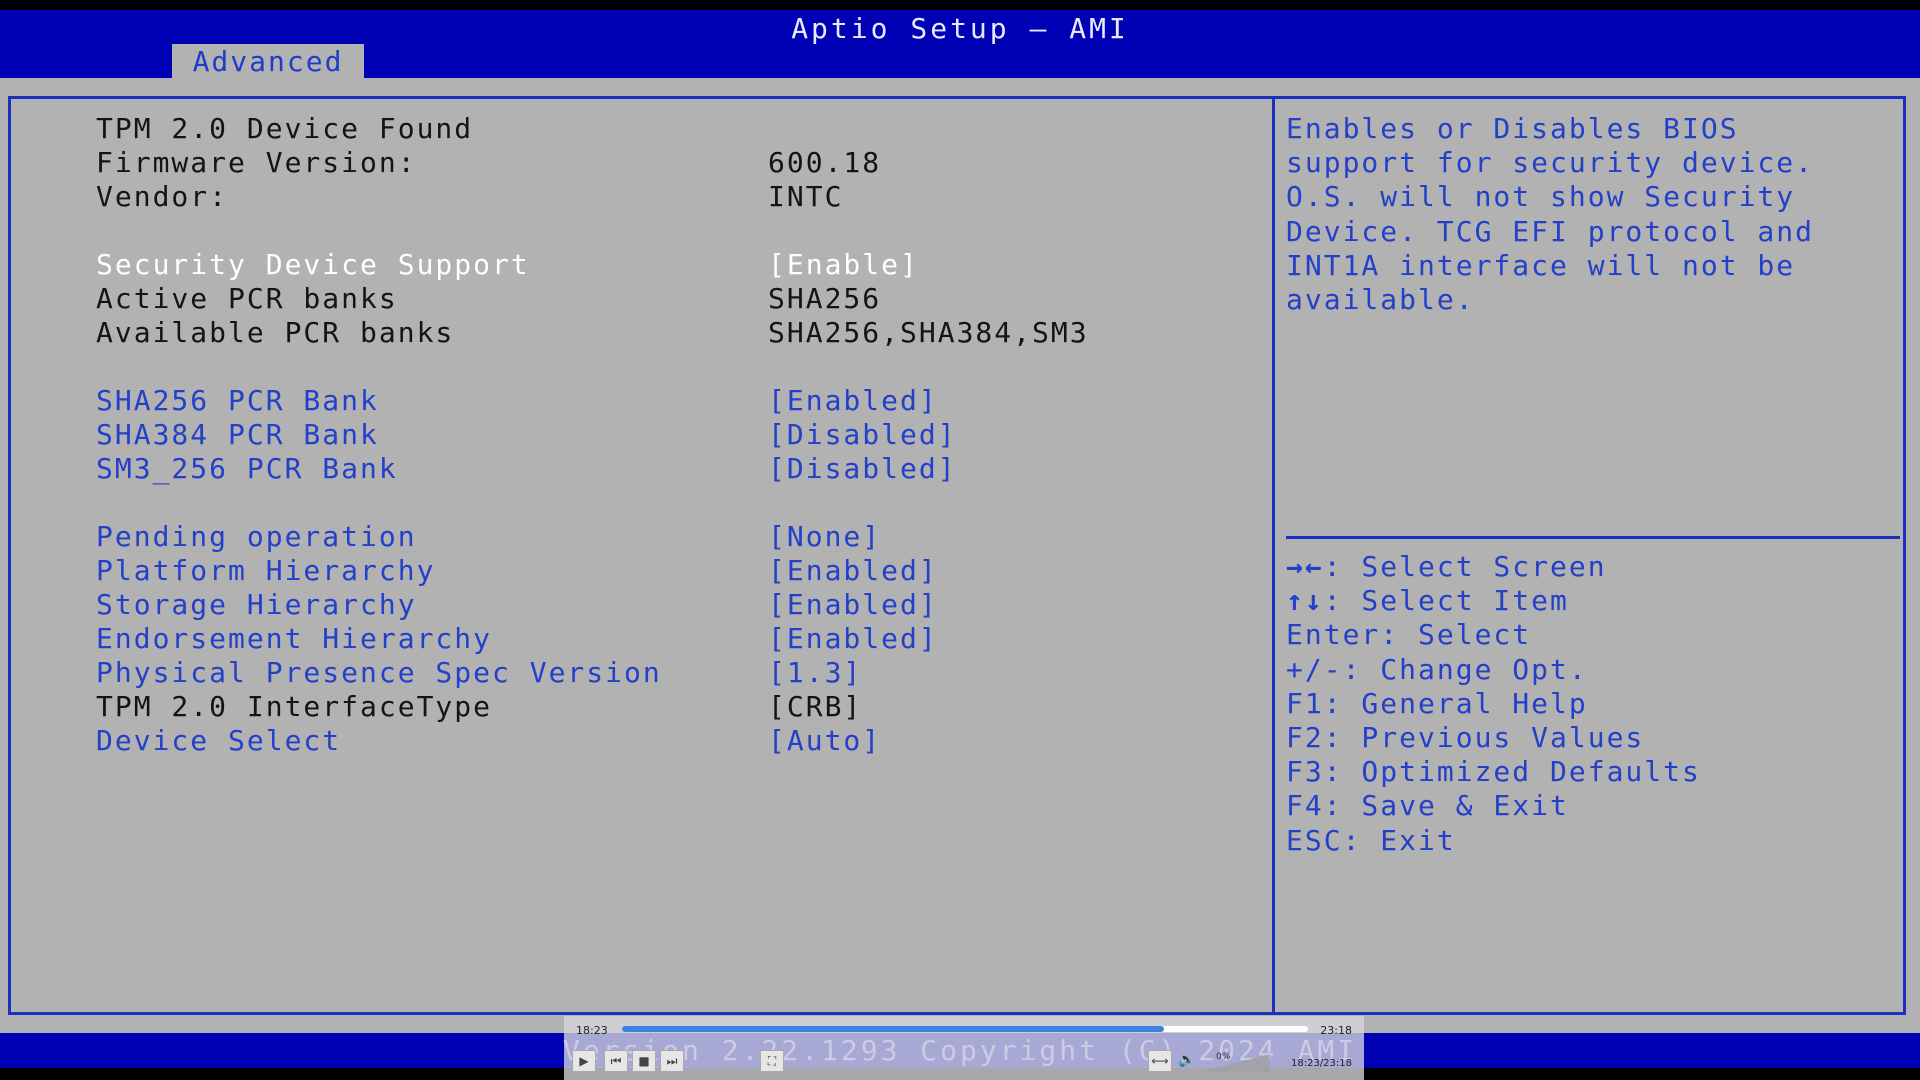  What do you see at coordinates (1160, 1061) in the screenshot?
I see `aspect-icon: ⟷` at bounding box center [1160, 1061].